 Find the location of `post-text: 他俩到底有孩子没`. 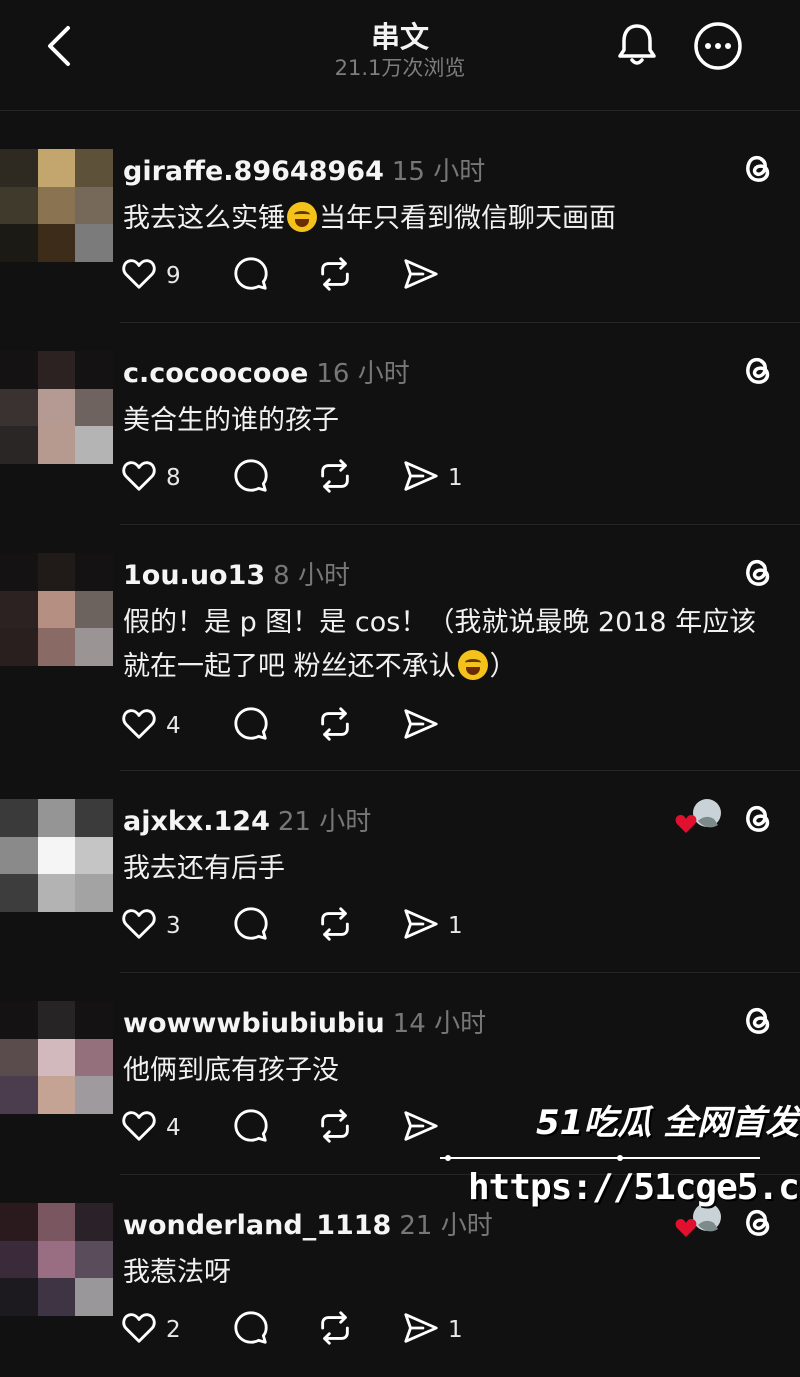

post-text: 他俩到底有孩子没 is located at coordinates (453, 1071).